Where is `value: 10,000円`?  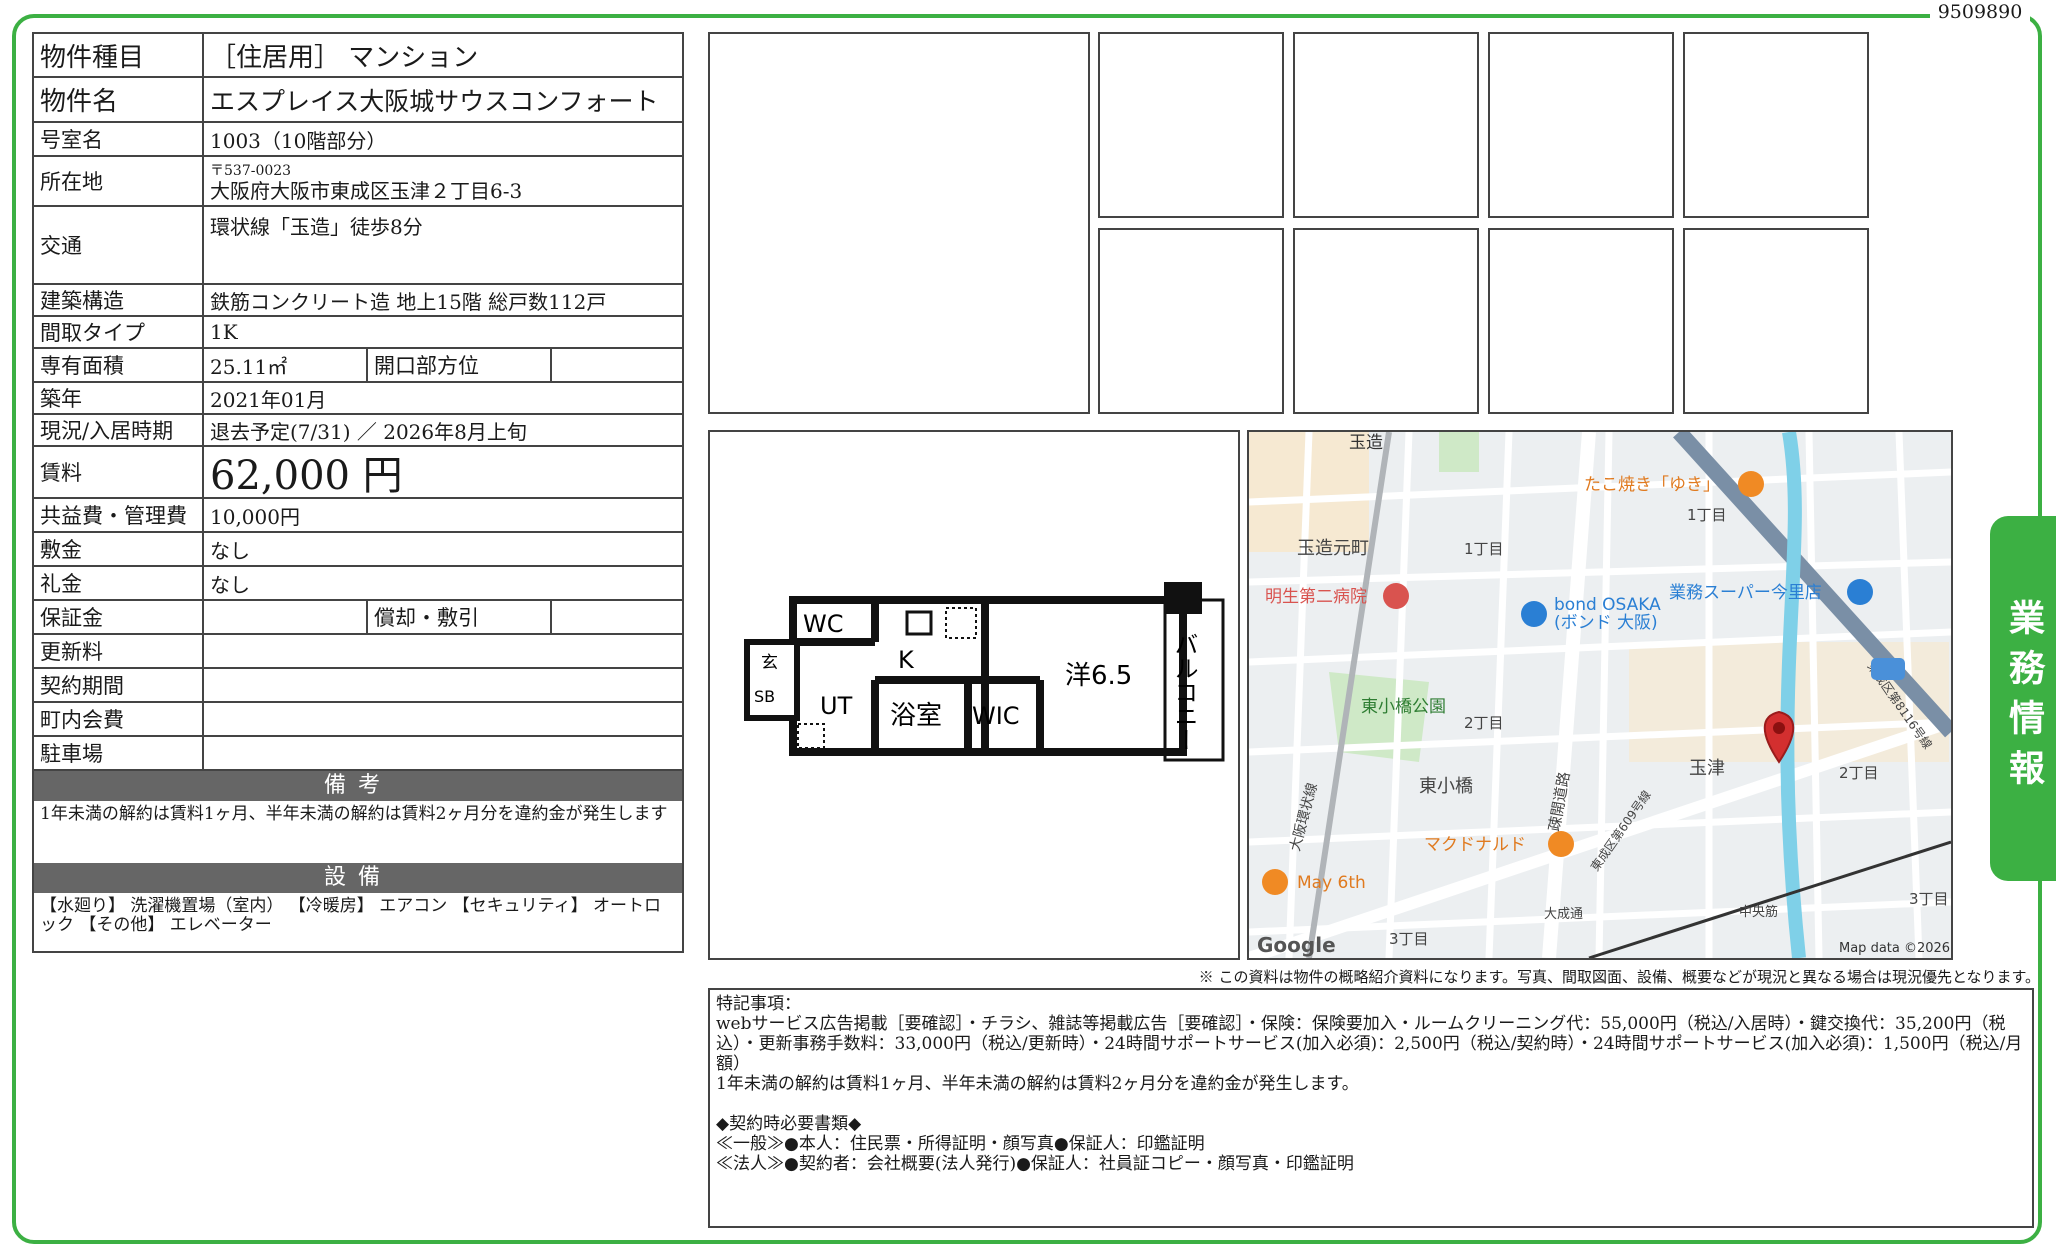
value: 10,000円 is located at coordinates (255, 516).